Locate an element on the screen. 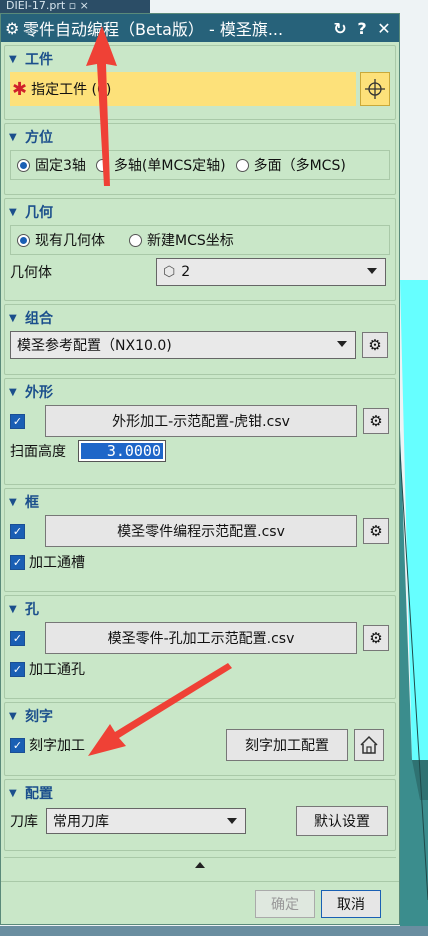 This screenshot has height=936, width=428. select-object-button is located at coordinates (375, 89).